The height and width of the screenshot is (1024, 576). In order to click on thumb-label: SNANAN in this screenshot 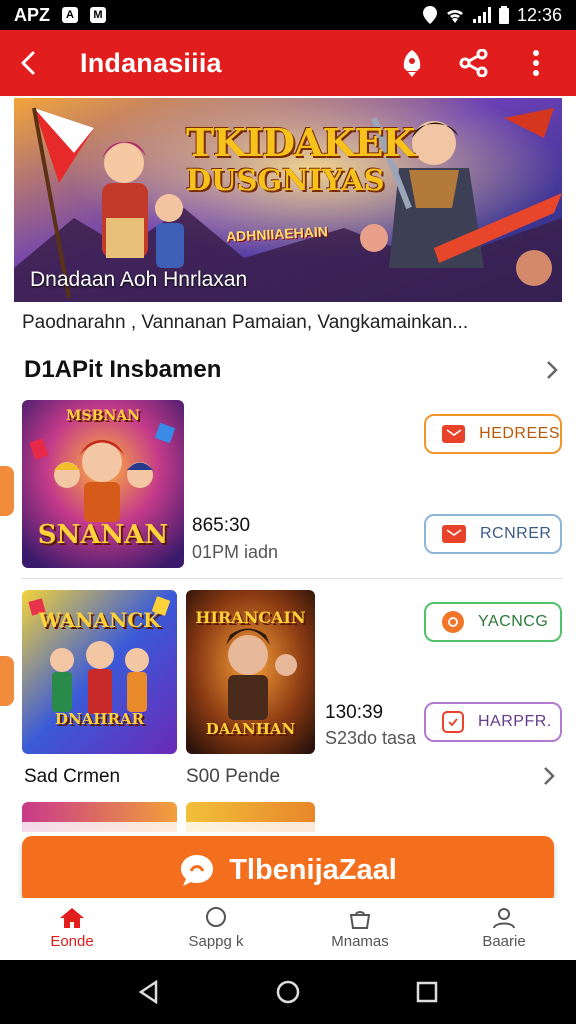, I will do `click(103, 535)`.